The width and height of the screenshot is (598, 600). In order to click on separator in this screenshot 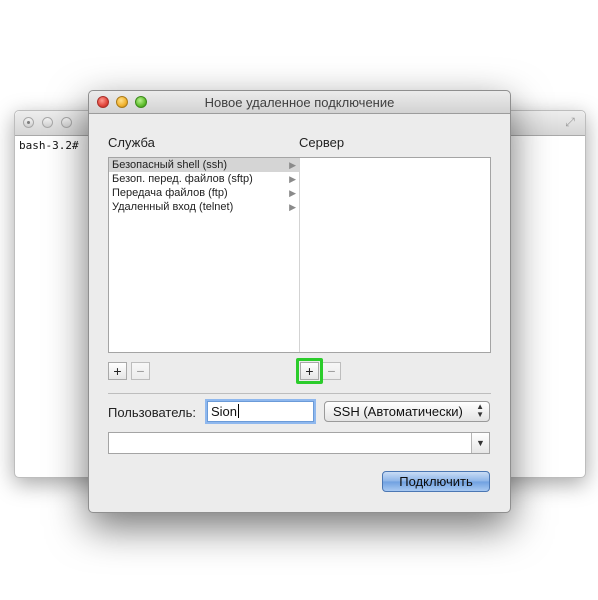, I will do `click(299, 393)`.